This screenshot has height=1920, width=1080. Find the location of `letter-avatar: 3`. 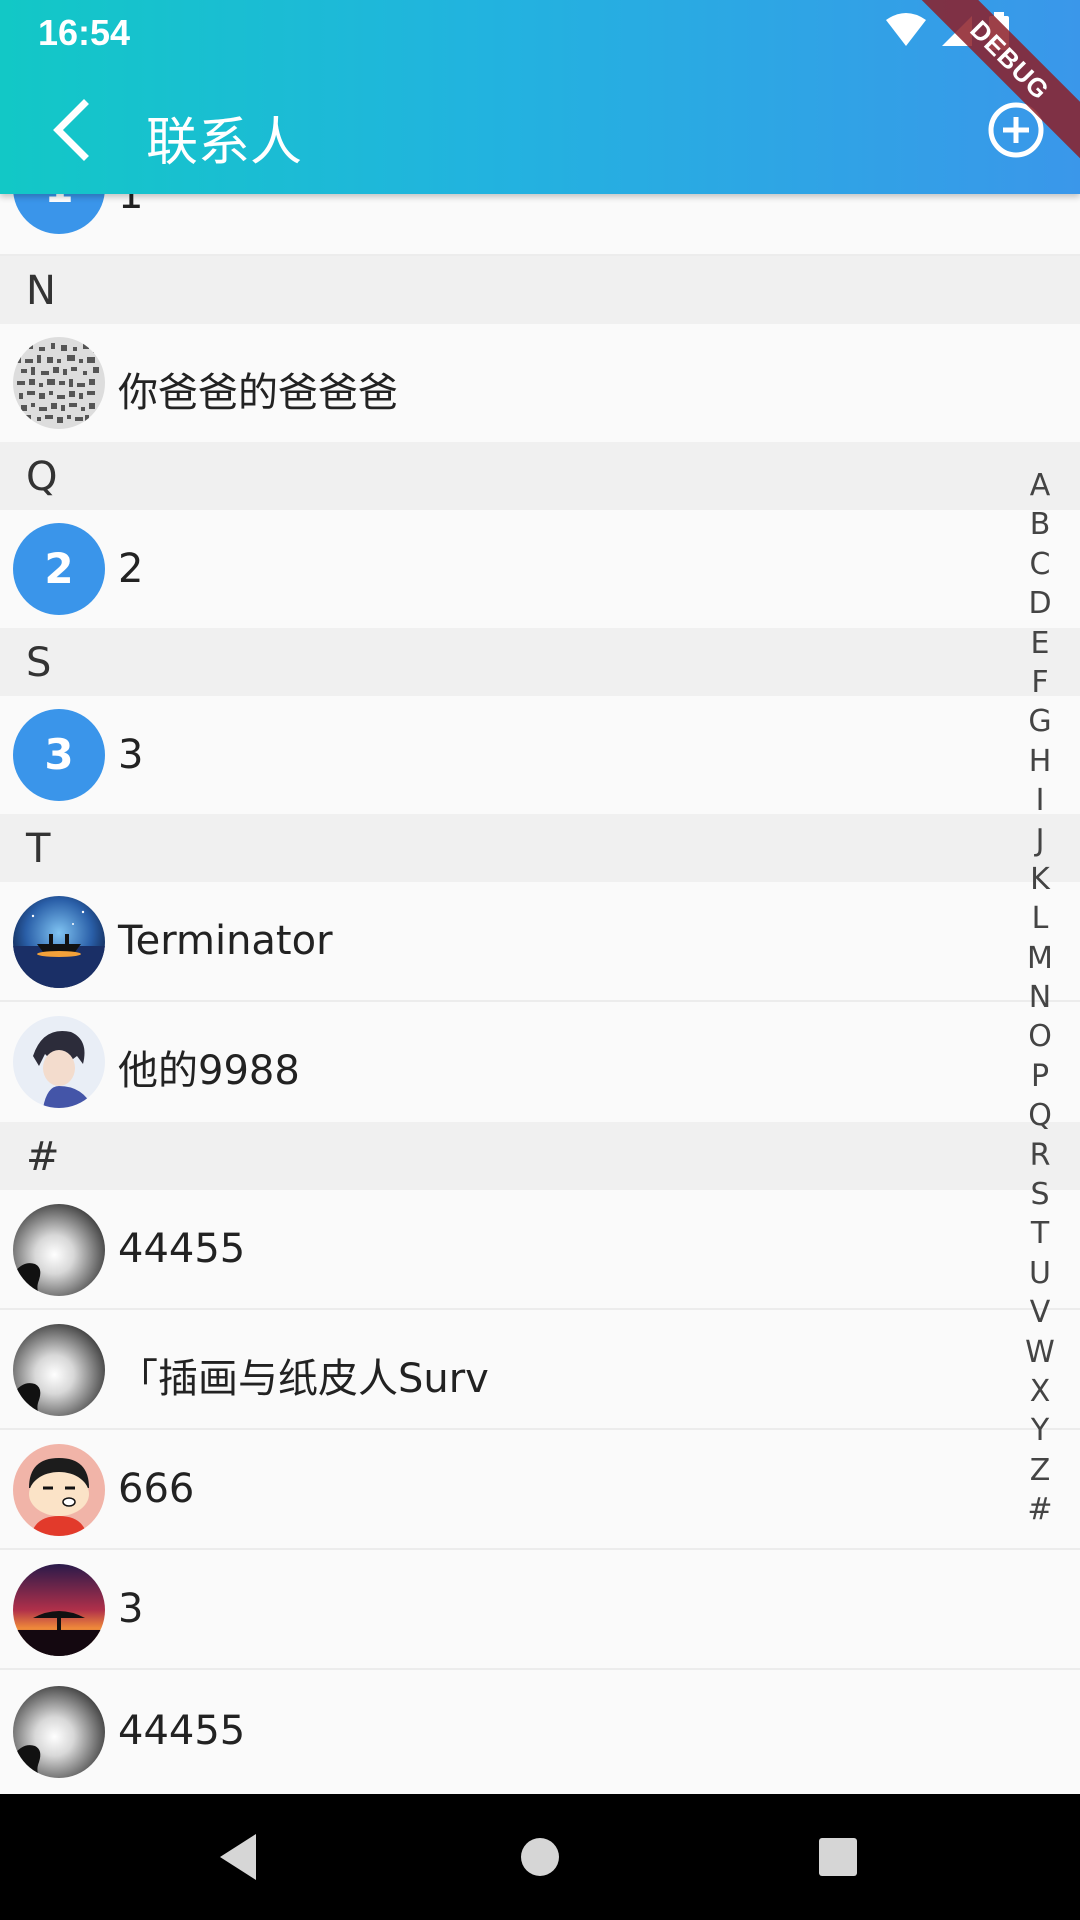

letter-avatar: 3 is located at coordinates (59, 755).